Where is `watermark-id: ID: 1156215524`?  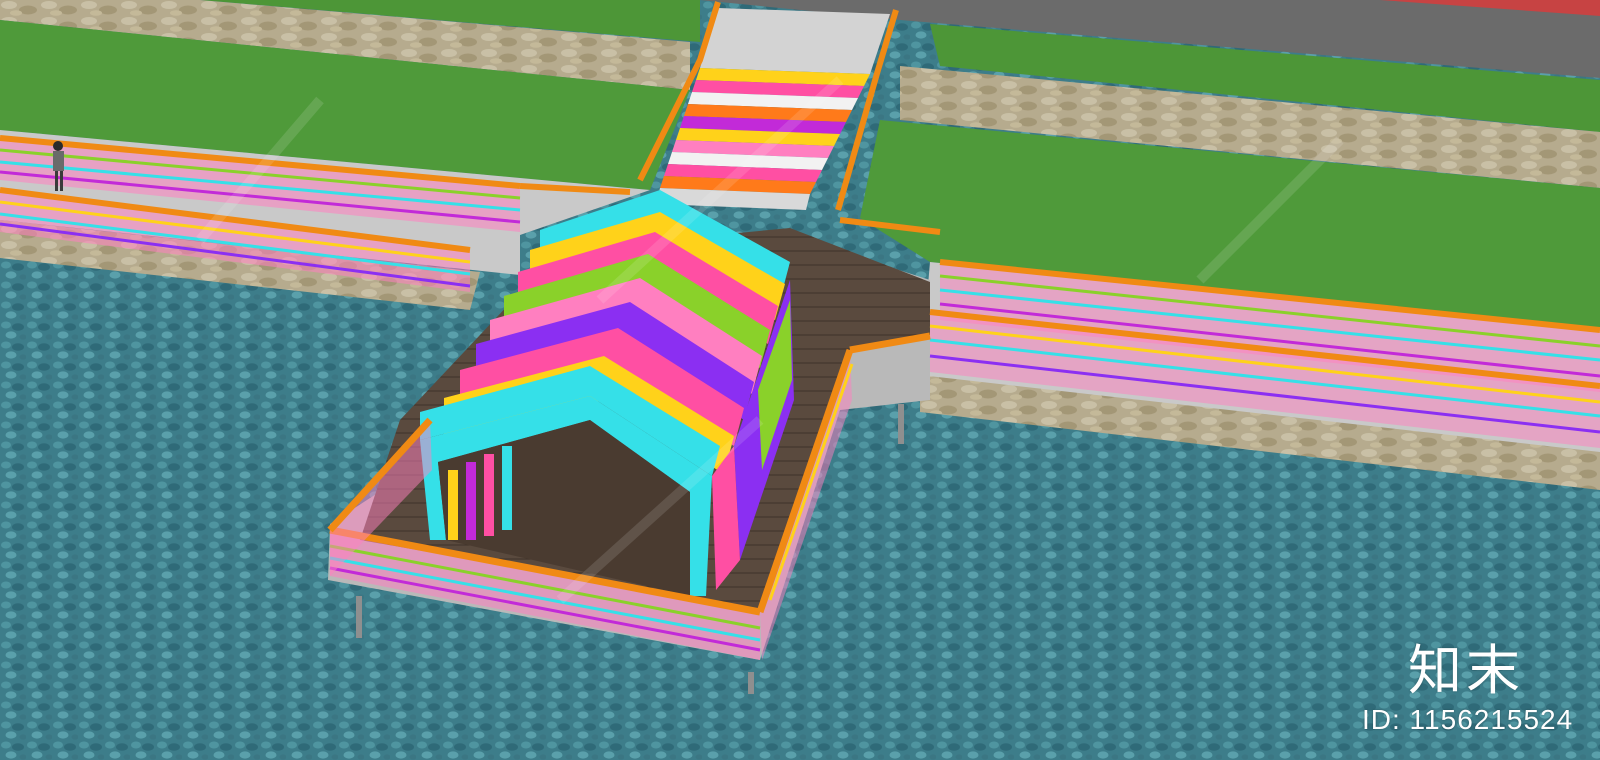 watermark-id: ID: 1156215524 is located at coordinates (1468, 719).